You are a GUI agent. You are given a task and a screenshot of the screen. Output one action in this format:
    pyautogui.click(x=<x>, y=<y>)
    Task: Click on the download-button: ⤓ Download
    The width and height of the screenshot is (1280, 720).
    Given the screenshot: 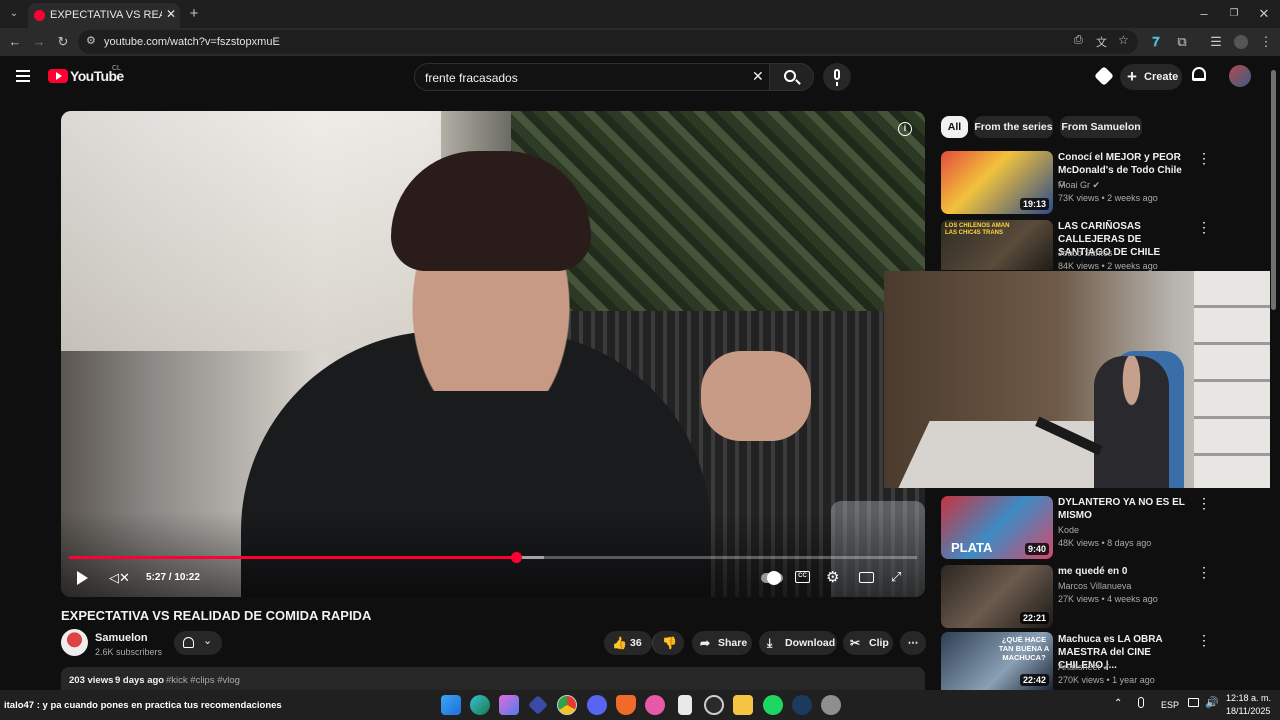 What is the action you would take?
    pyautogui.click(x=798, y=643)
    